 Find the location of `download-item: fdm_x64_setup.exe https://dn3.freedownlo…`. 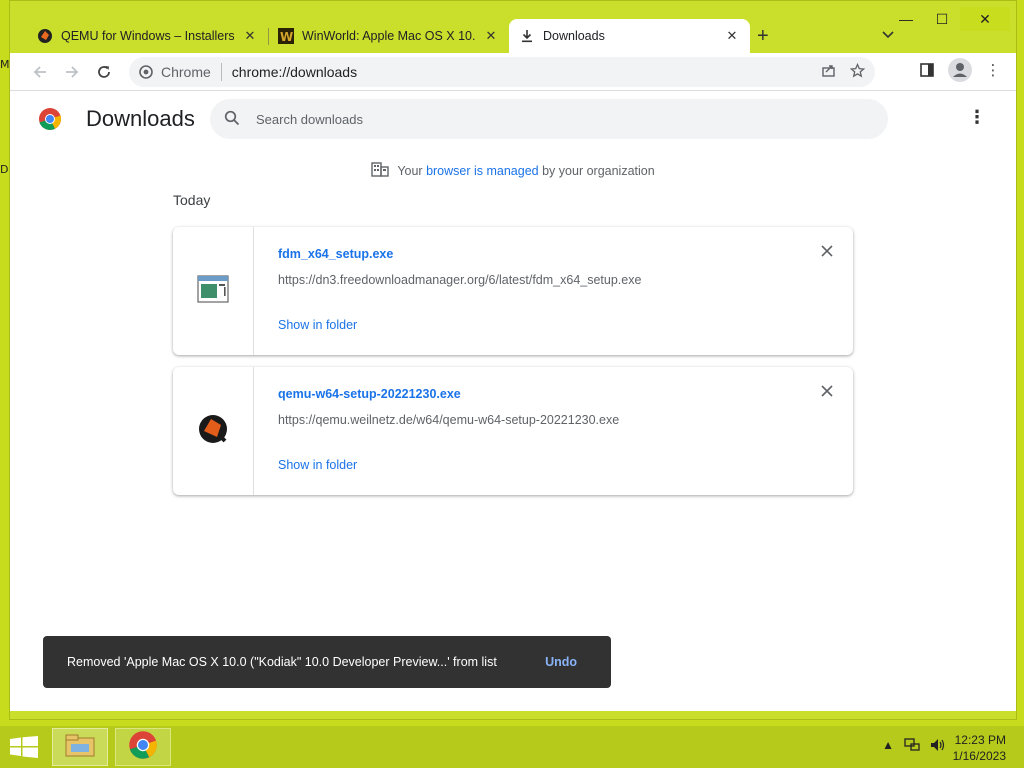

download-item: fdm_x64_setup.exe https://dn3.freedownlo… is located at coordinates (513, 291).